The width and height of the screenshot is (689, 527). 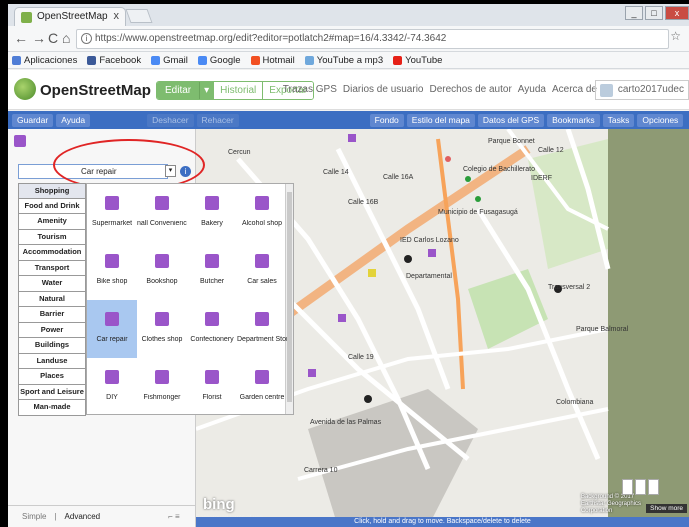 I want to click on preset-item: Garden centre, so click(x=262, y=387).